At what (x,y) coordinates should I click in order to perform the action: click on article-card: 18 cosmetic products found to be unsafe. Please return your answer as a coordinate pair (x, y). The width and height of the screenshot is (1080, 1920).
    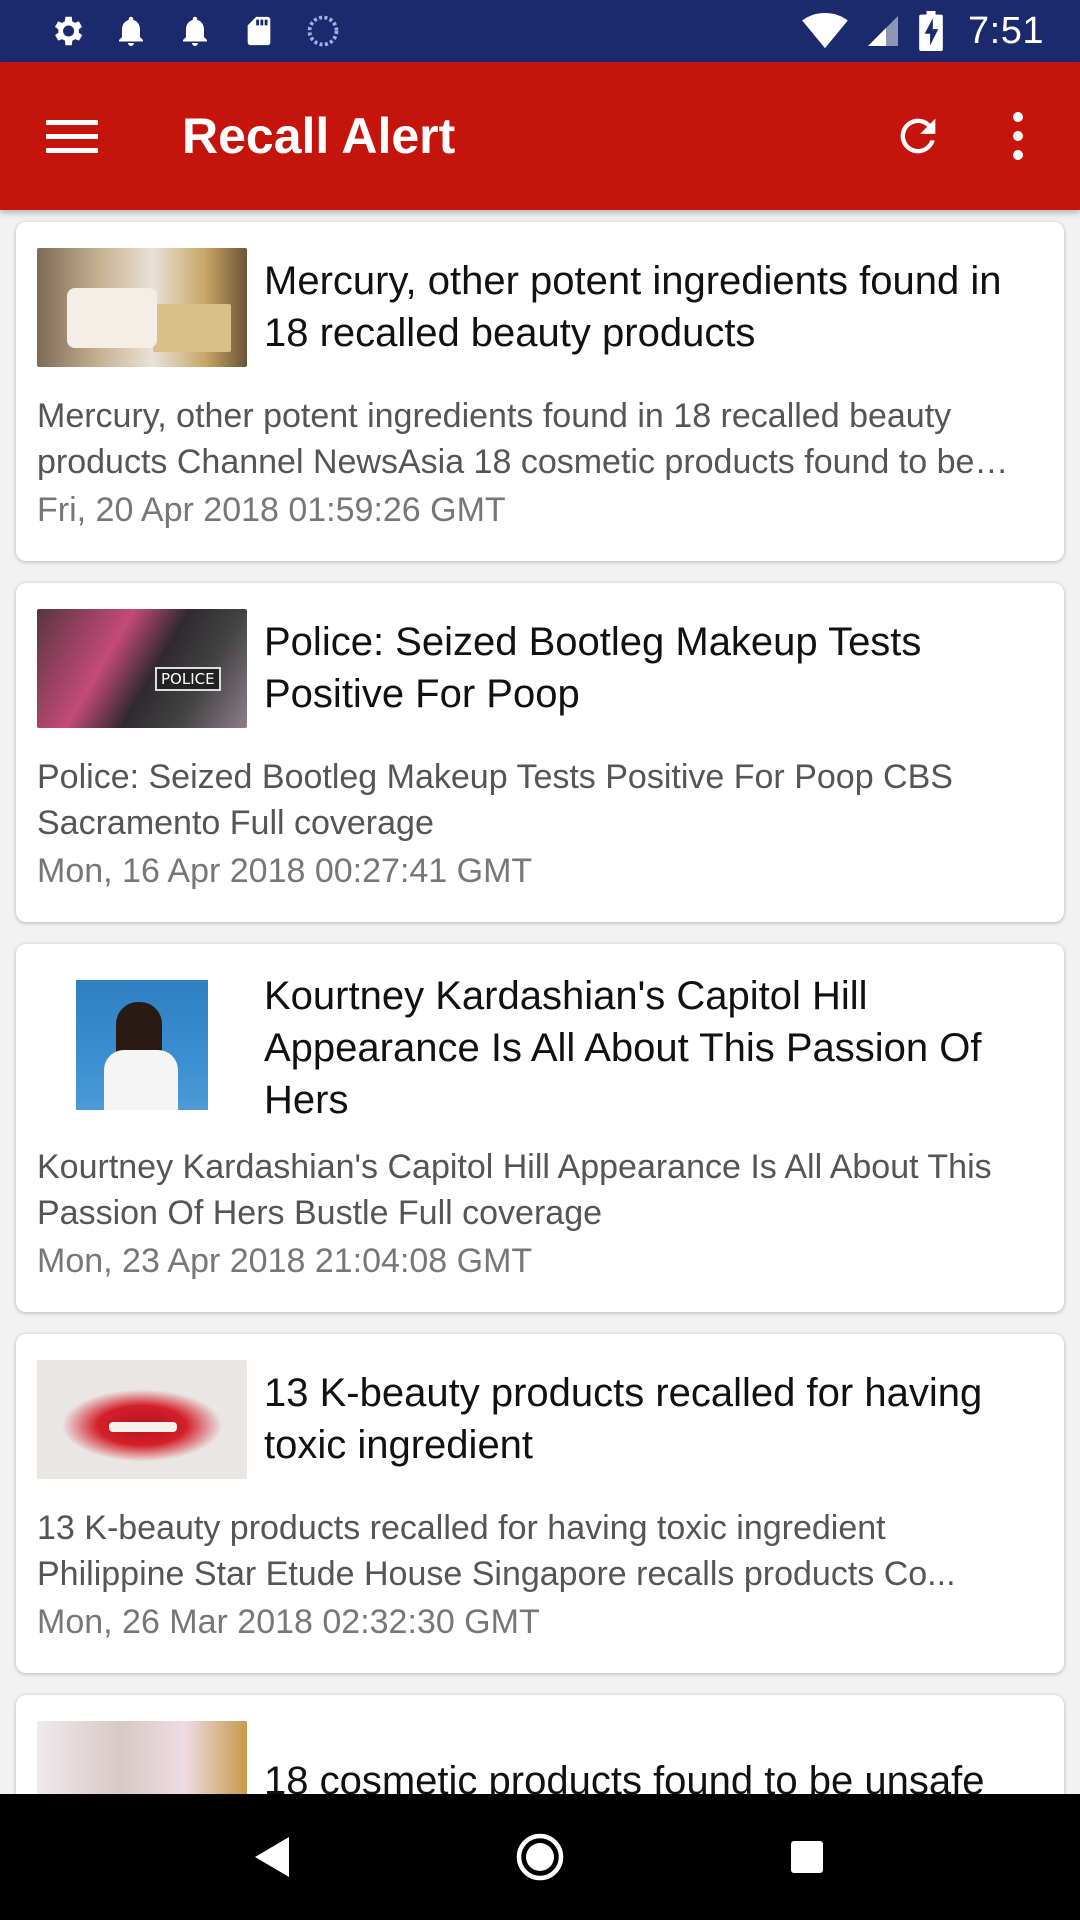
    Looking at the image, I should click on (540, 1744).